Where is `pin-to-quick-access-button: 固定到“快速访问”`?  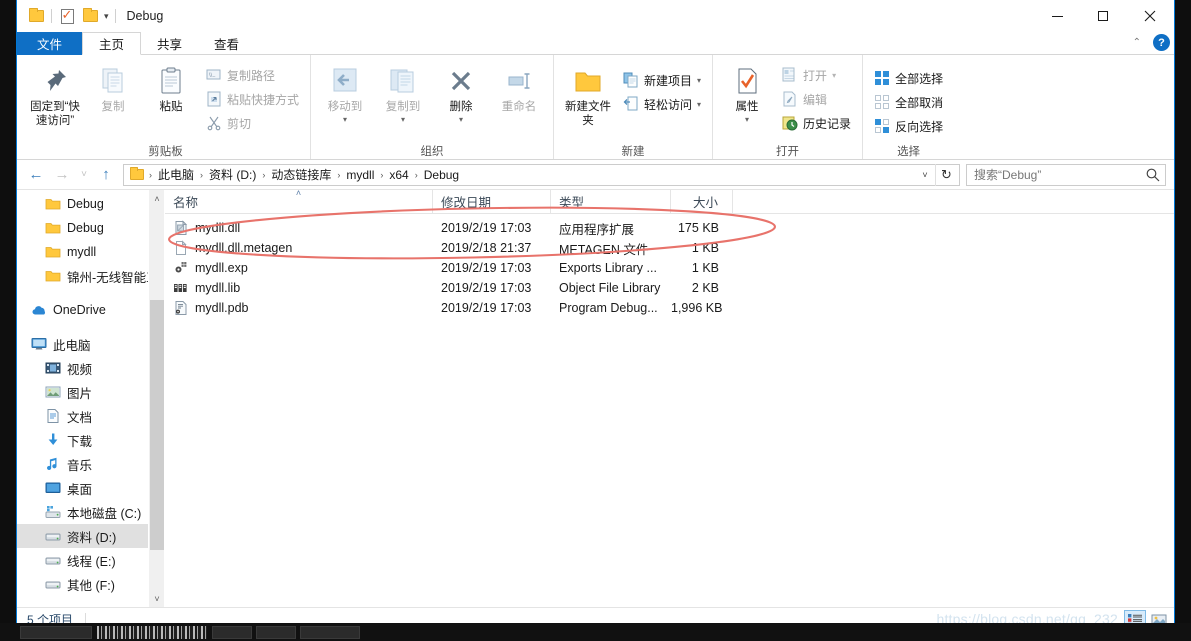
pin-to-quick-access-button: 固定到“快速访问” is located at coordinates (55, 95).